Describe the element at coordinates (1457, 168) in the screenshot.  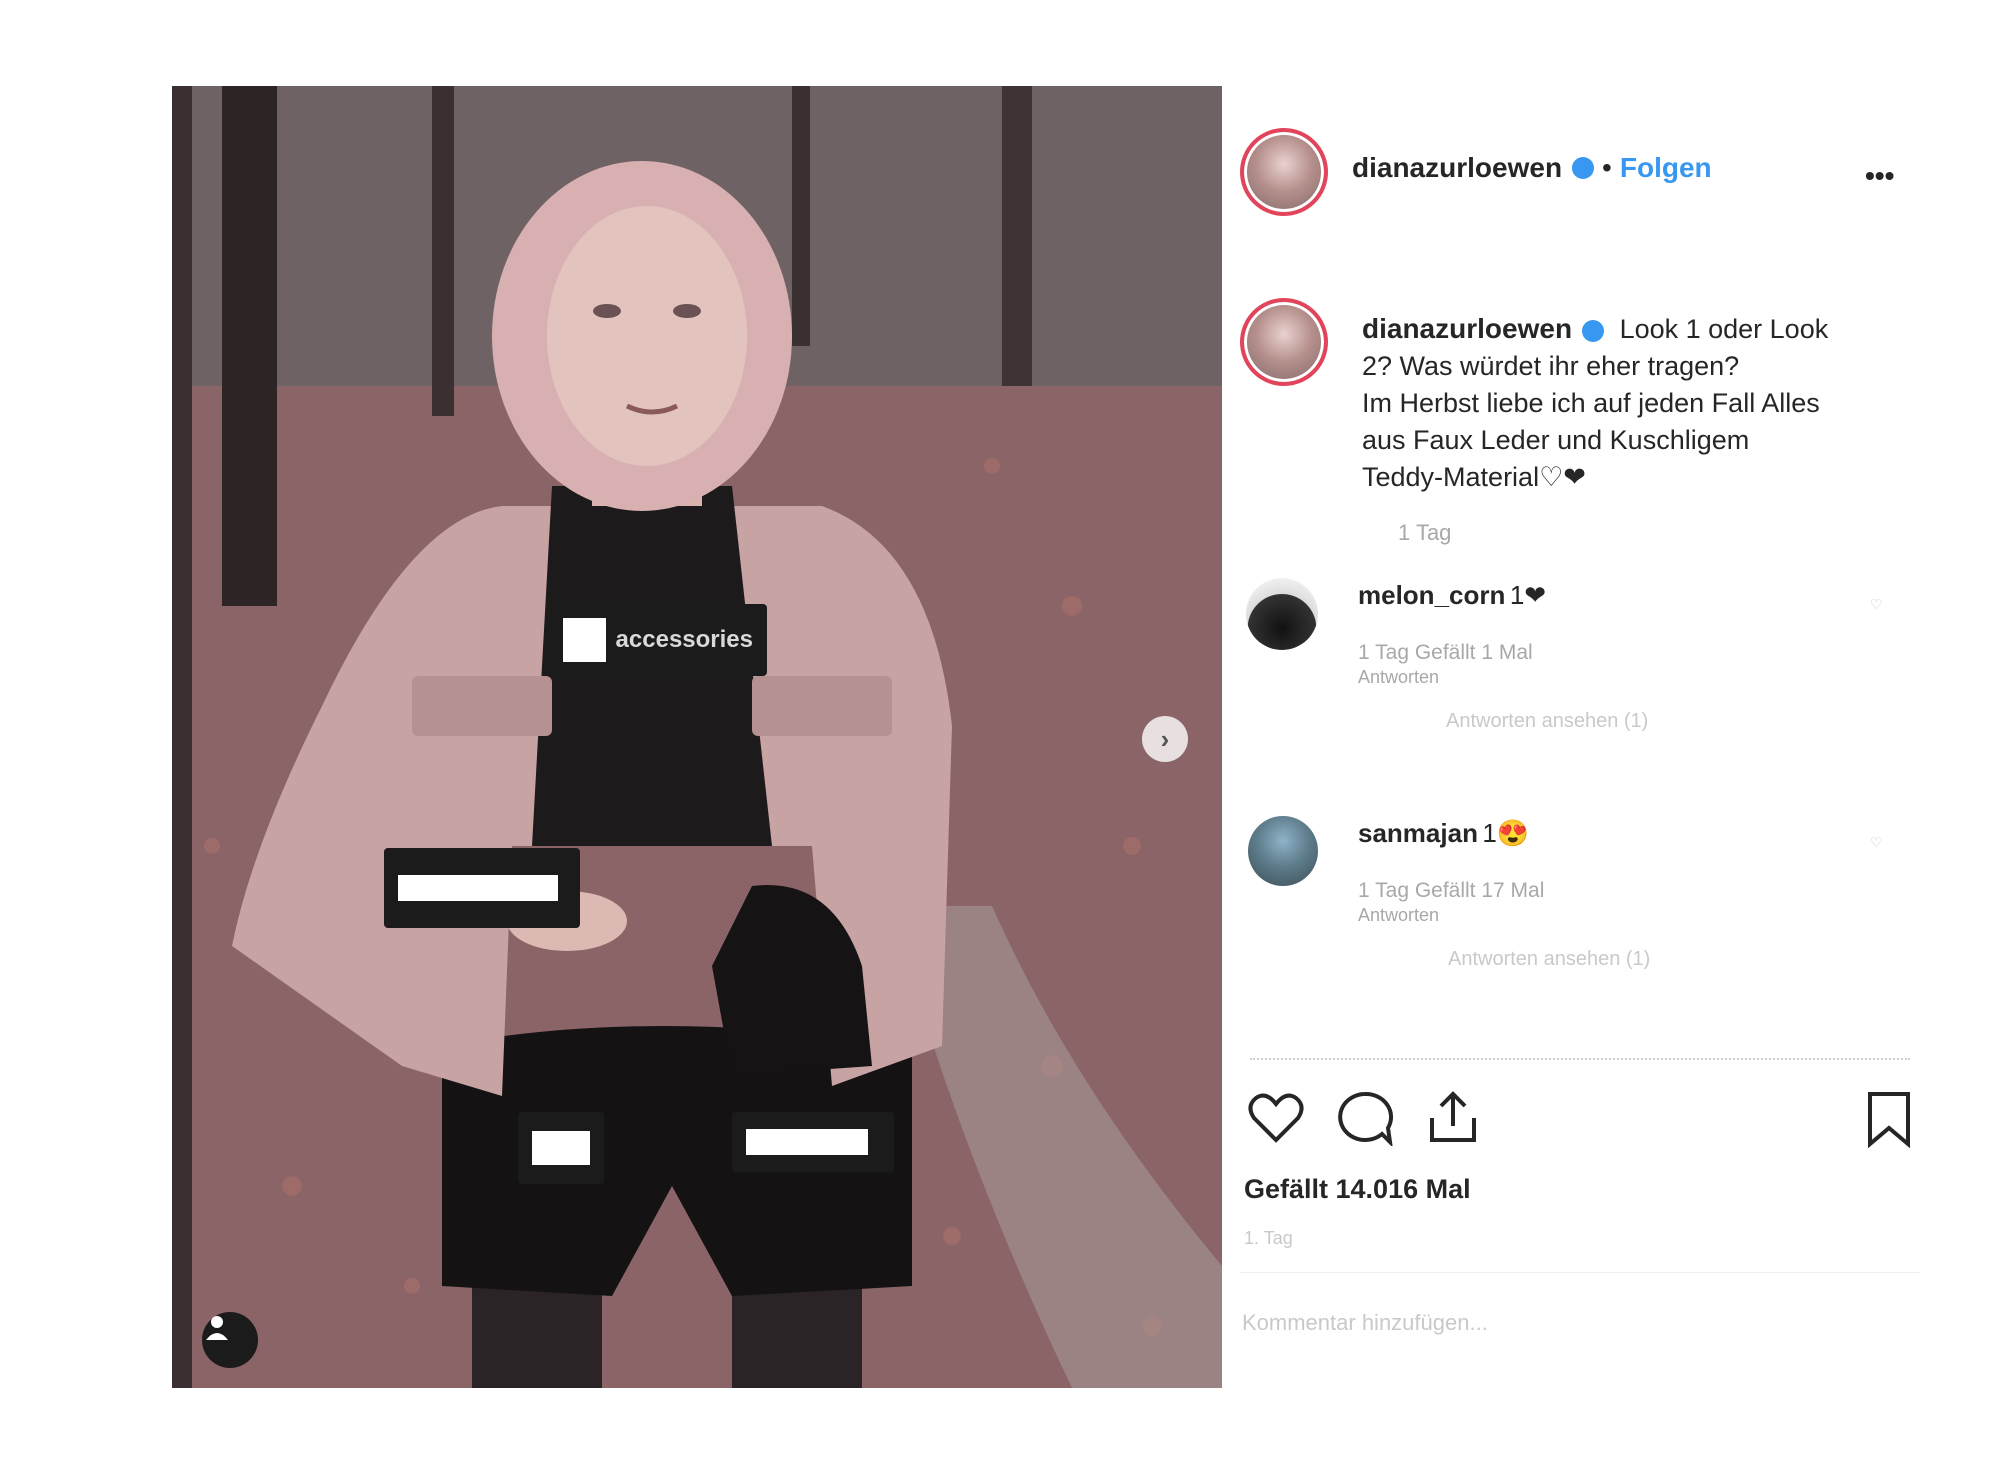
I see `author-username: dianazurloewen` at that location.